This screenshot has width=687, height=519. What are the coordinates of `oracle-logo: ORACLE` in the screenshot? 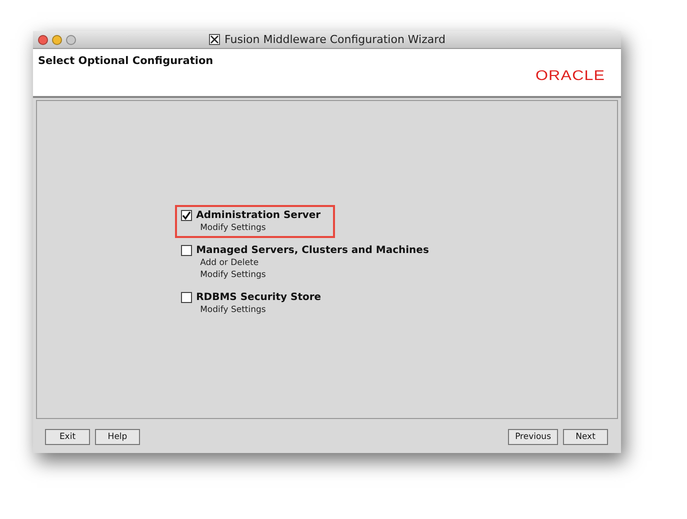 It's located at (571, 75).